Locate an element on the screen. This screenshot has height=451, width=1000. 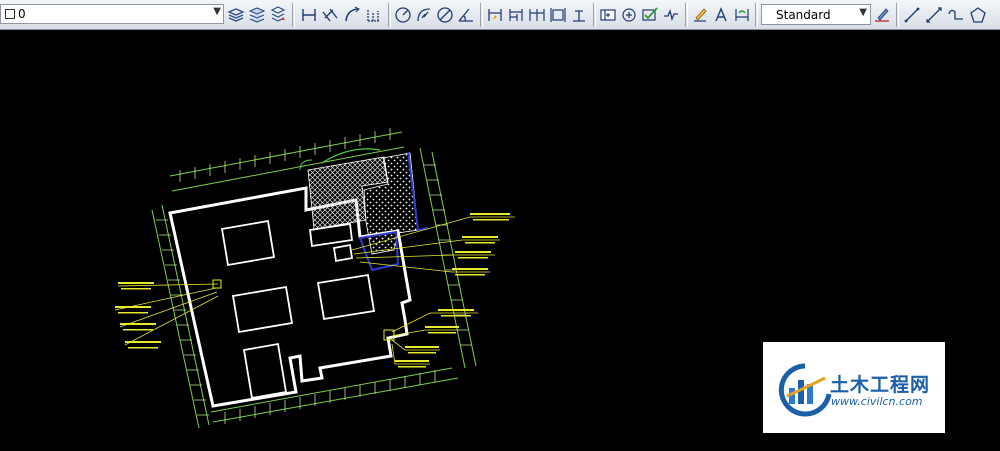
toolbar: 0 ▼ Standard ▼ is located at coordinates (500, 15).